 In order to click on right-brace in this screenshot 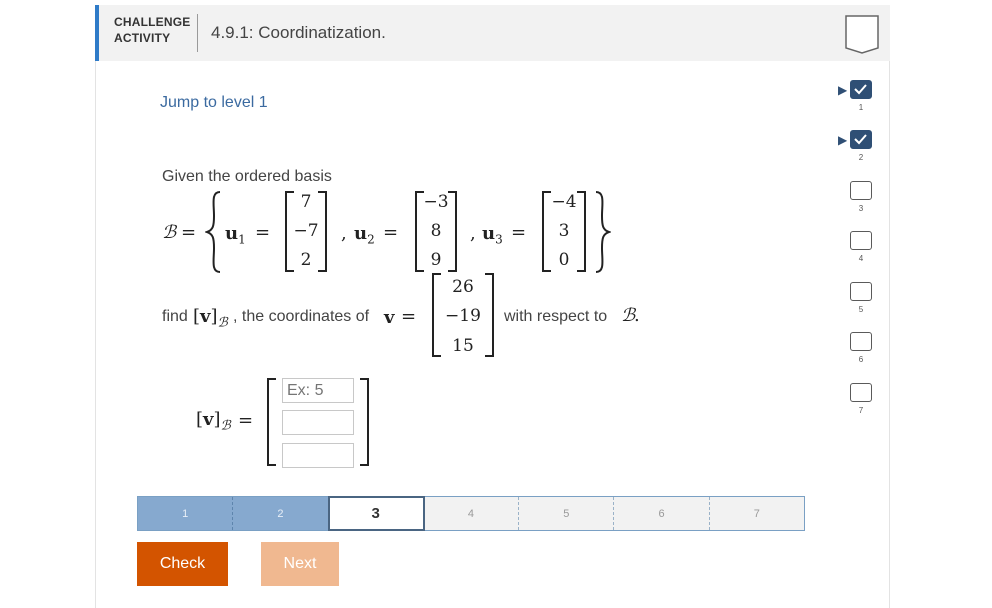, I will do `click(603, 232)`.